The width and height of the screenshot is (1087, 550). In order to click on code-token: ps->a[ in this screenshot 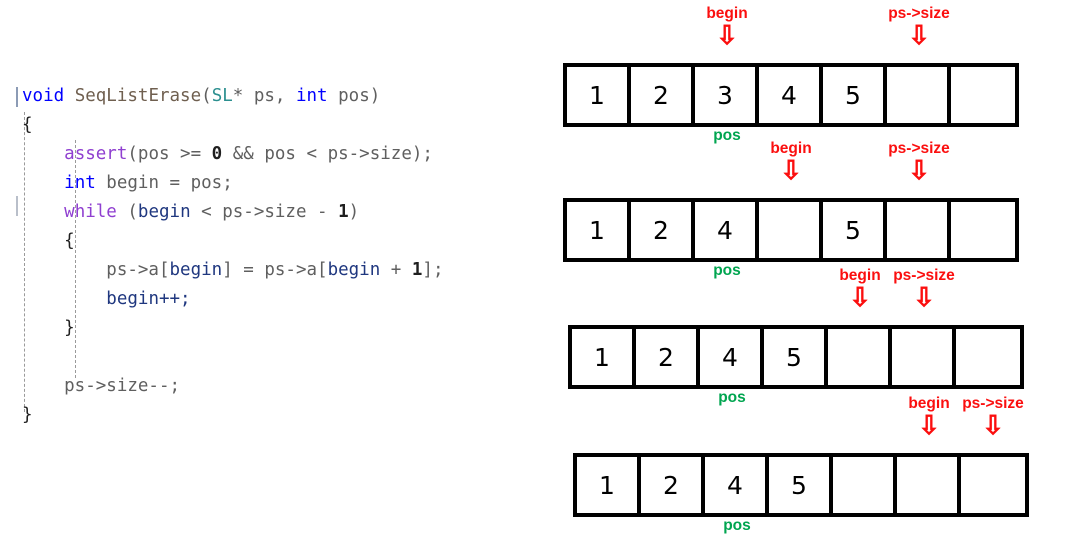, I will do `click(96, 270)`.